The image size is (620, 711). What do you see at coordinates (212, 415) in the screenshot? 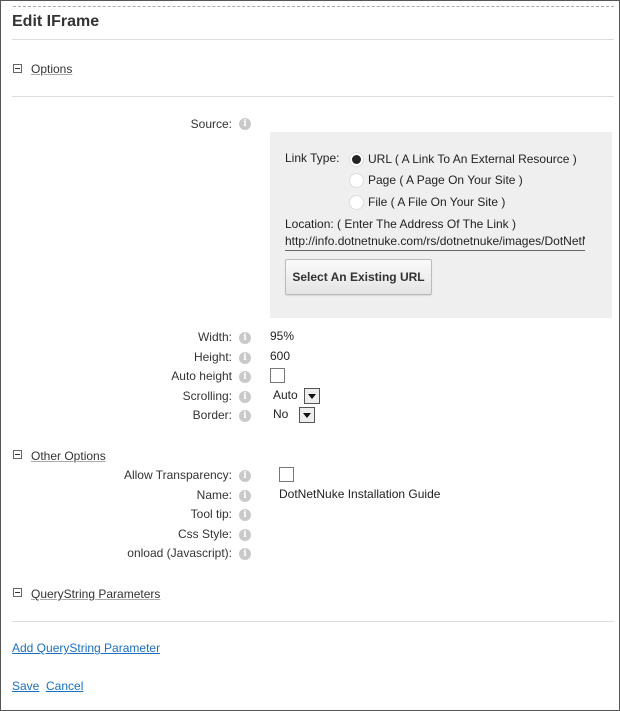
I see `border-label: Border:` at bounding box center [212, 415].